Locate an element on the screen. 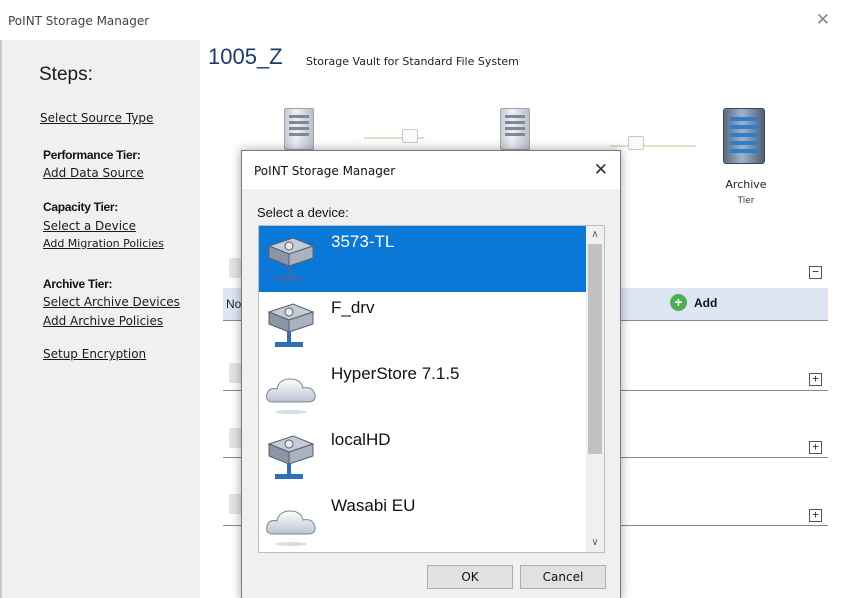  connector-line is located at coordinates (653, 146).